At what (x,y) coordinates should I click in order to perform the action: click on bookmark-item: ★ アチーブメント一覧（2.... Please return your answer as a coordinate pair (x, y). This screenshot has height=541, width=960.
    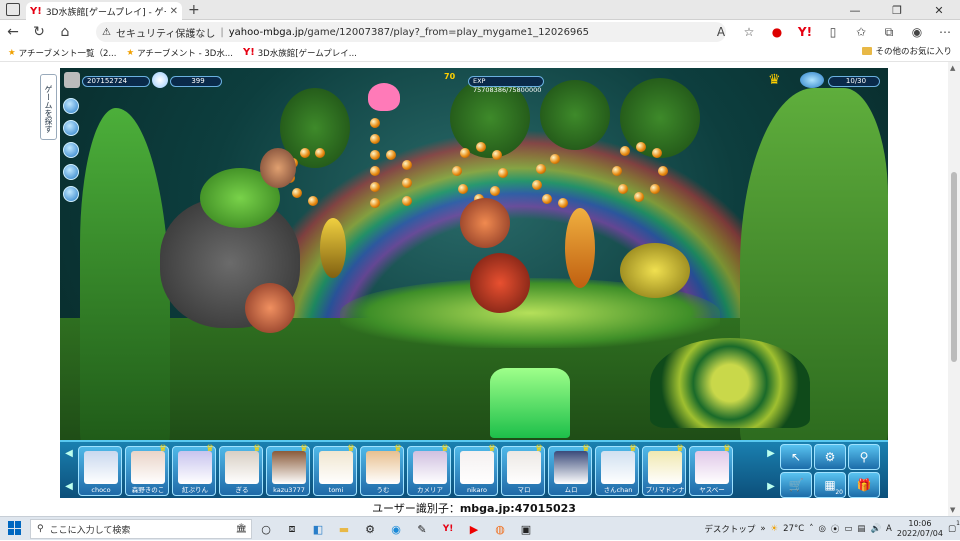
    Looking at the image, I should click on (62, 53).